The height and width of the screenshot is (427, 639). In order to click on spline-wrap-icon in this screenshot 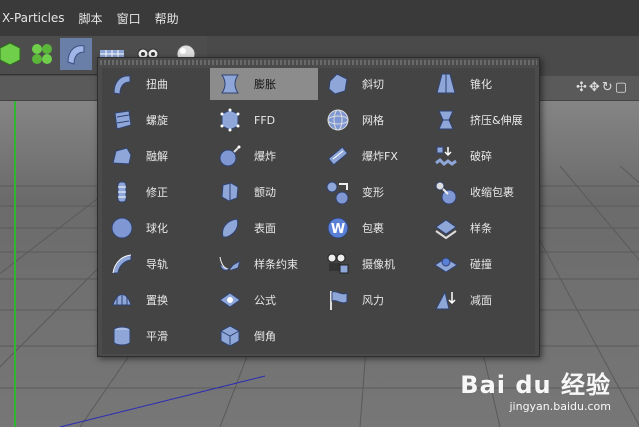, I will do `click(230, 264)`.